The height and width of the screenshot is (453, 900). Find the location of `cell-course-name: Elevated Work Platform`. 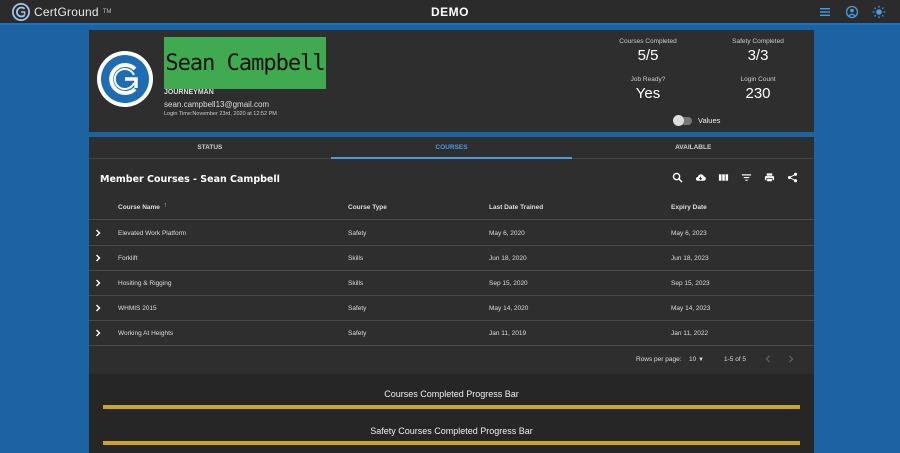

cell-course-name: Elevated Work Platform is located at coordinates (152, 233).